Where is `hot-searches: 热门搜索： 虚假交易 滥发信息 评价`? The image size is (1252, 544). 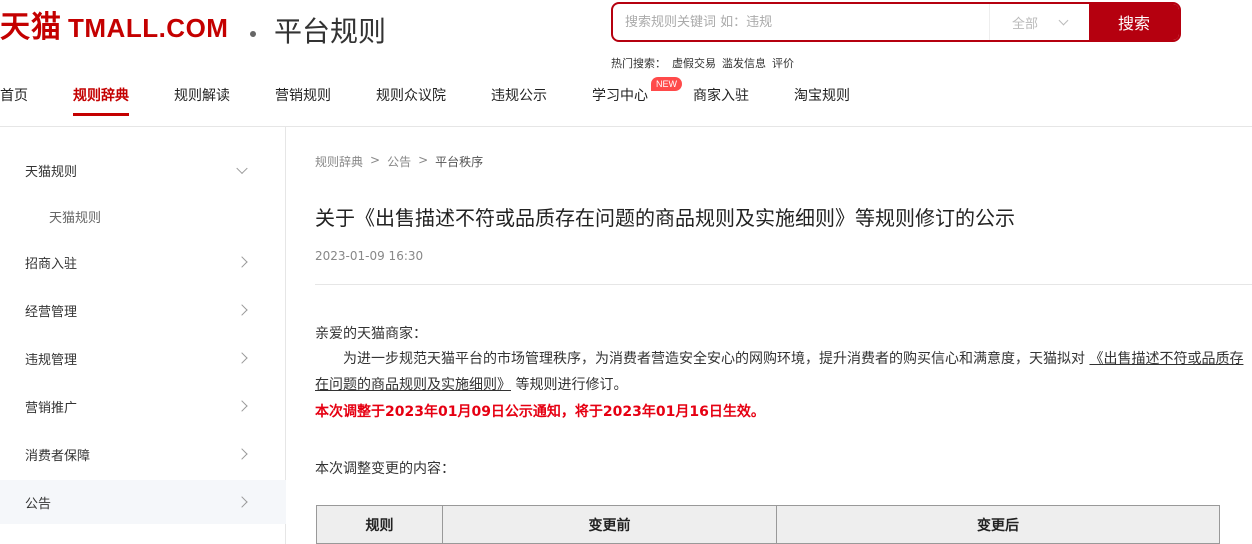 hot-searches: 热门搜索： 虚假交易 滥发信息 评价 is located at coordinates (702, 63).